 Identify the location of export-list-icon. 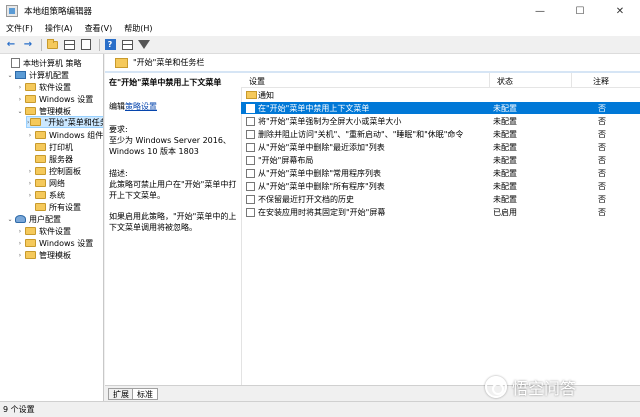
(86, 45).